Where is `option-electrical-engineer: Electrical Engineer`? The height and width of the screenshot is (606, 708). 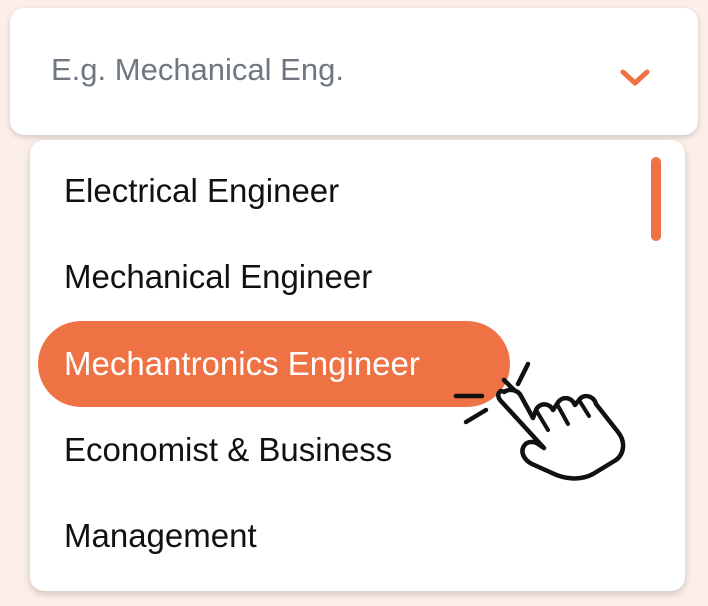
option-electrical-engineer: Electrical Engineer is located at coordinates (188, 191).